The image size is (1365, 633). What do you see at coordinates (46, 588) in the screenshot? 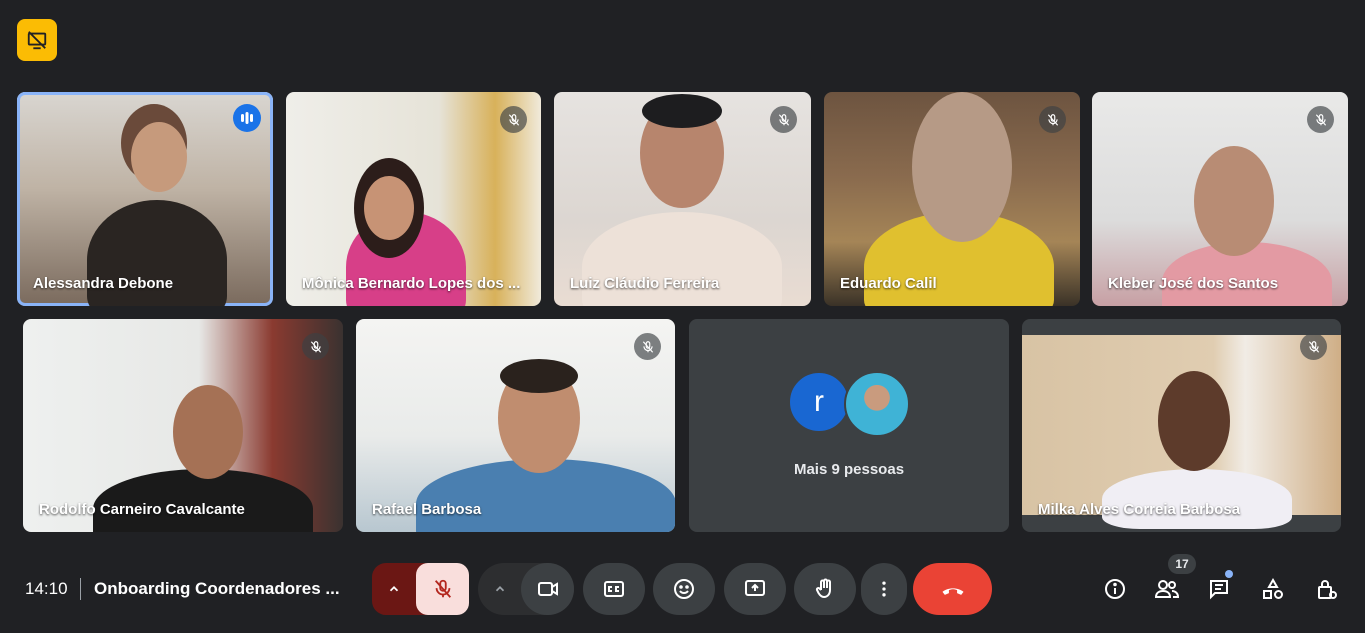
I see `meeting-clock: 14:10` at bounding box center [46, 588].